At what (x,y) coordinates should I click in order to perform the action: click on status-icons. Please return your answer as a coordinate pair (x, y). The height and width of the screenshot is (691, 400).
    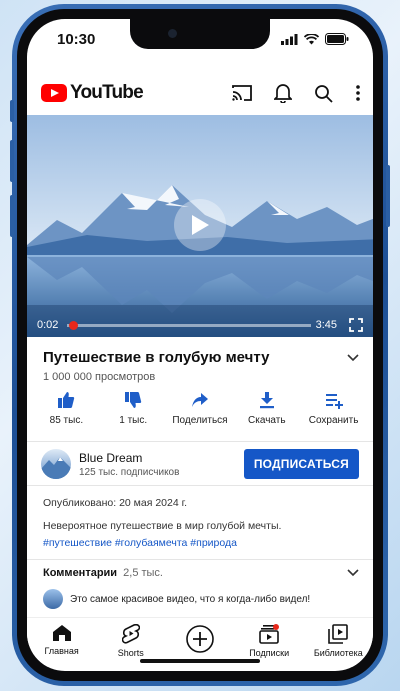
    Looking at the image, I should click on (315, 39).